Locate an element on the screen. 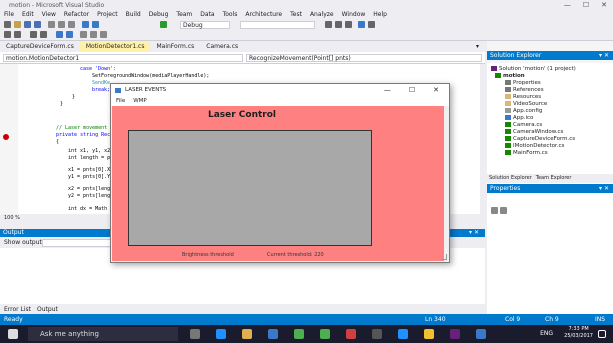 The width and height of the screenshot is (613, 343). window-layout-icon is located at coordinates (361, 24).